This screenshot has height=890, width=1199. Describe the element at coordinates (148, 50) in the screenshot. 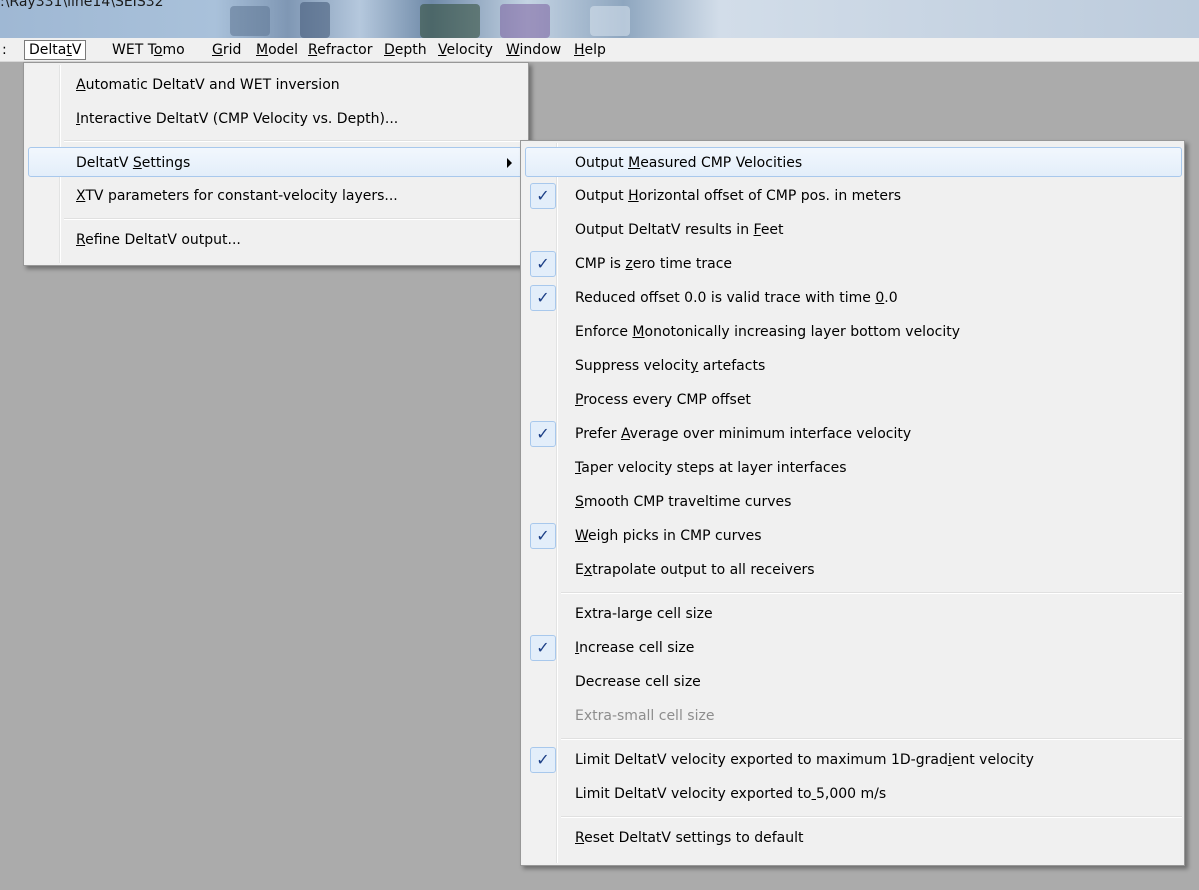

I see `menu-wet-tomo: WET Tomo` at that location.